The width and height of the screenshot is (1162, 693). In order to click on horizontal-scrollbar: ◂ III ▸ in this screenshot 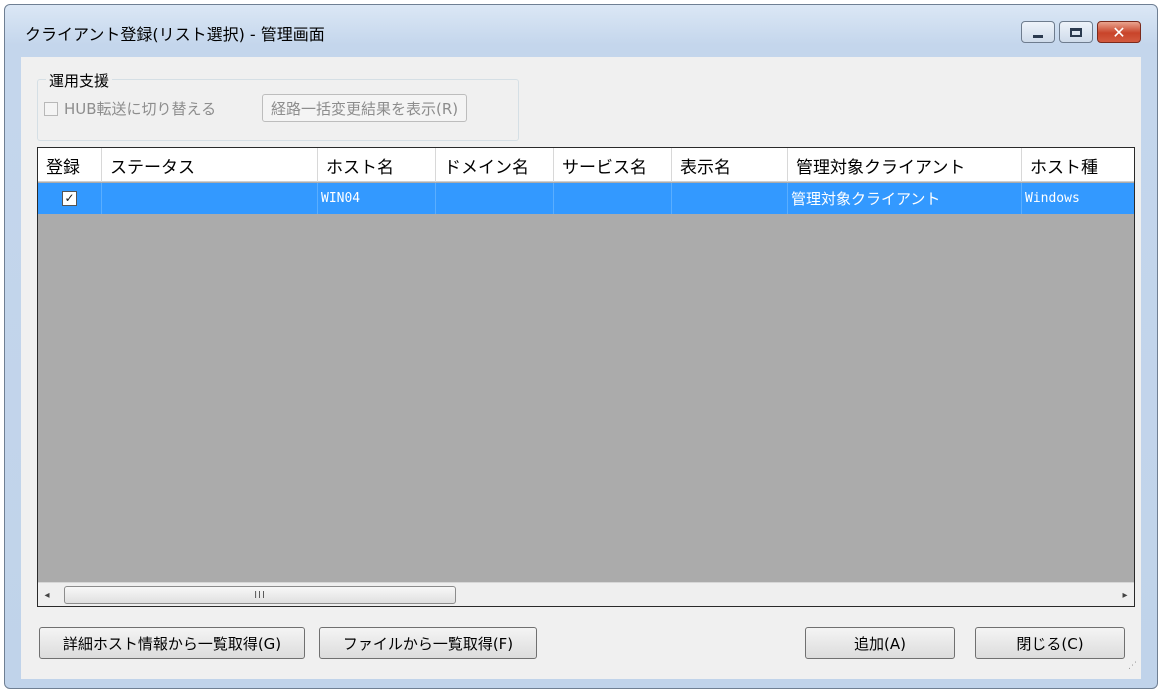, I will do `click(586, 594)`.